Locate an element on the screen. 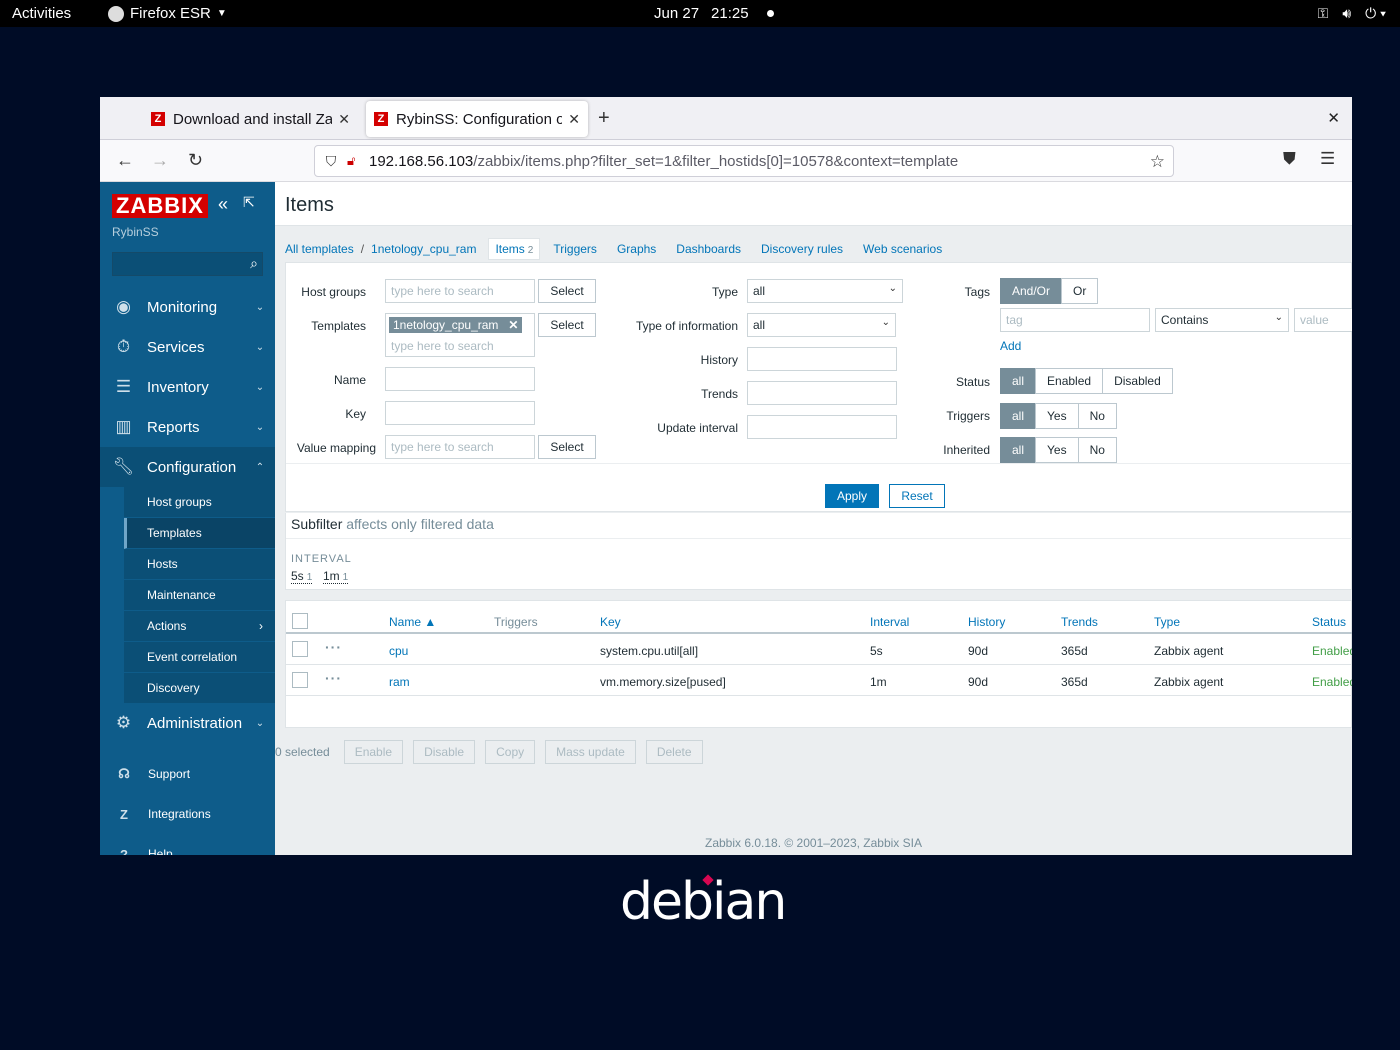 The height and width of the screenshot is (1050, 1400). disable-button: Disable is located at coordinates (444, 752).